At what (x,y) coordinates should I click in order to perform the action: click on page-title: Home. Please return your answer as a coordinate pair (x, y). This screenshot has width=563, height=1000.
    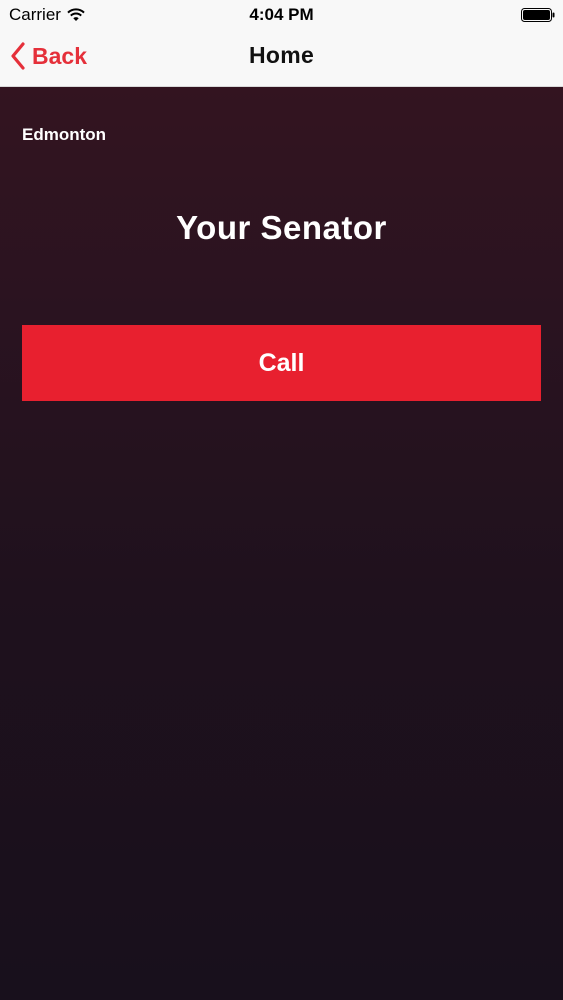
    Looking at the image, I should click on (281, 55).